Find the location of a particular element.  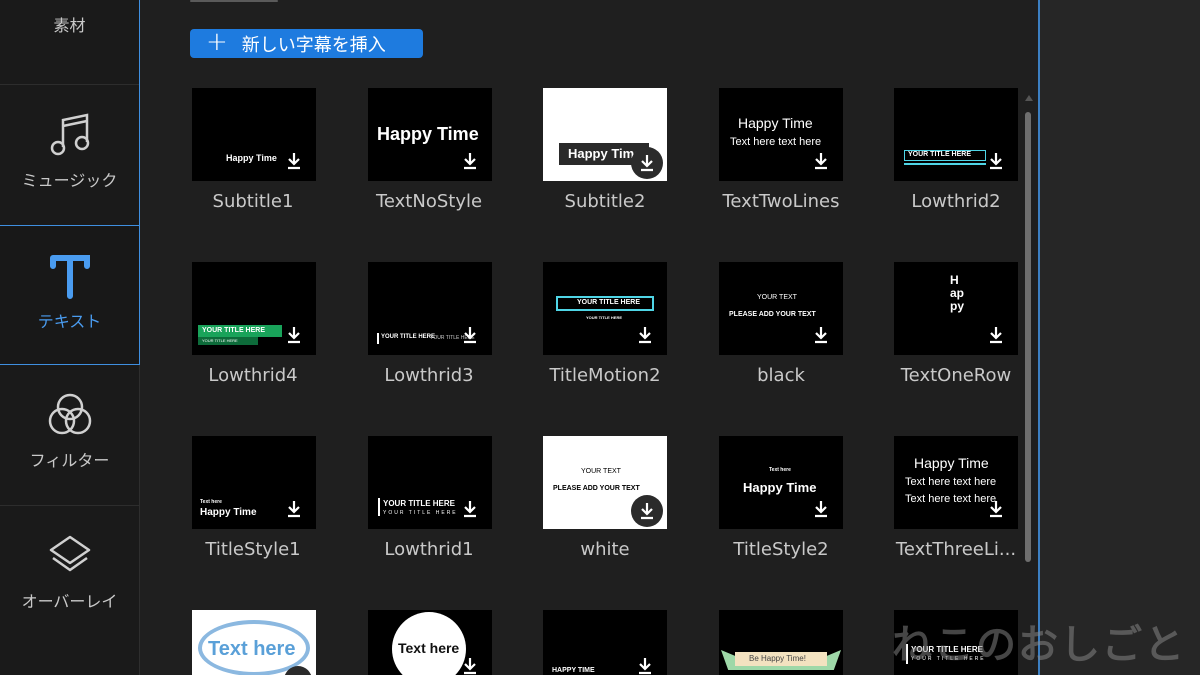

add-subtitle-button: + 新しい字幕を挿入 is located at coordinates (306, 43).